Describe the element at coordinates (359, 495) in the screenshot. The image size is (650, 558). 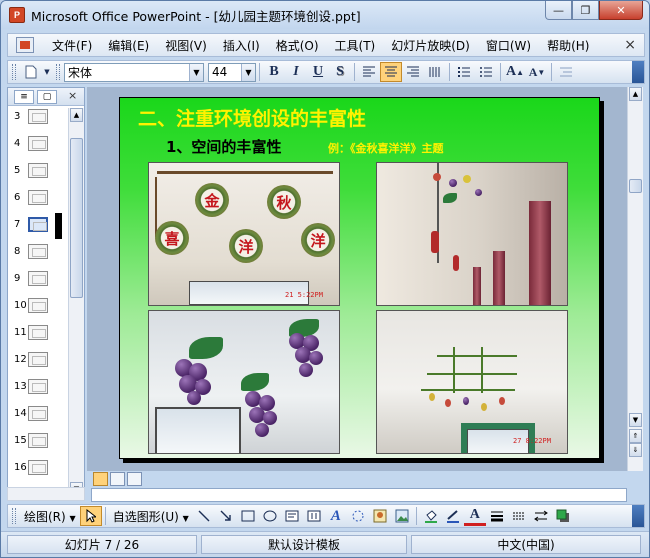
I see `notes-pane` at that location.